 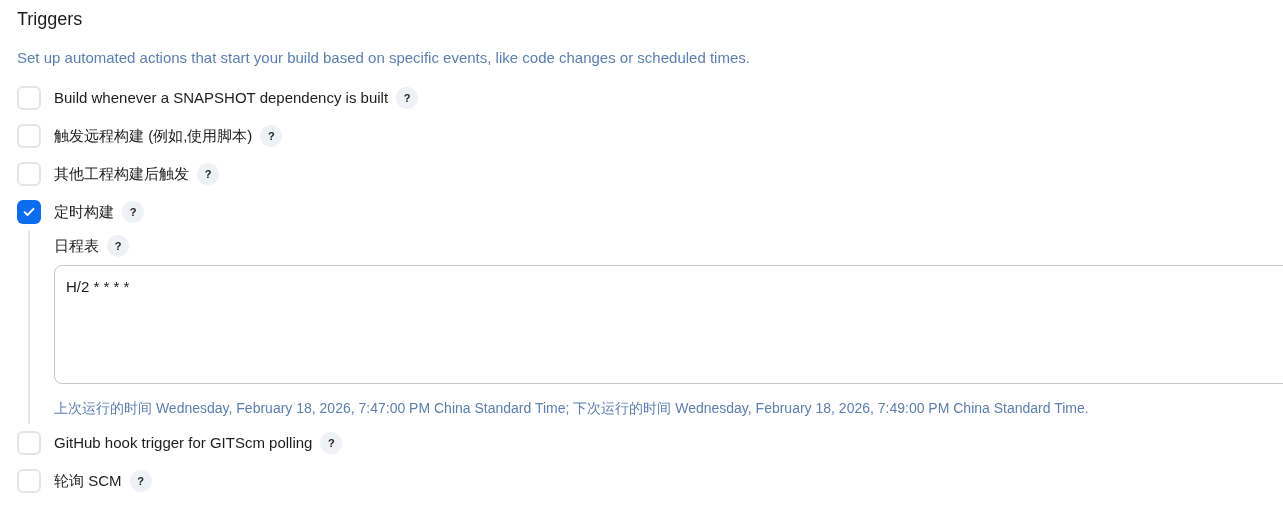 What do you see at coordinates (121, 174) in the screenshot?
I see `checkbox-label: 其他工程构建后触发` at bounding box center [121, 174].